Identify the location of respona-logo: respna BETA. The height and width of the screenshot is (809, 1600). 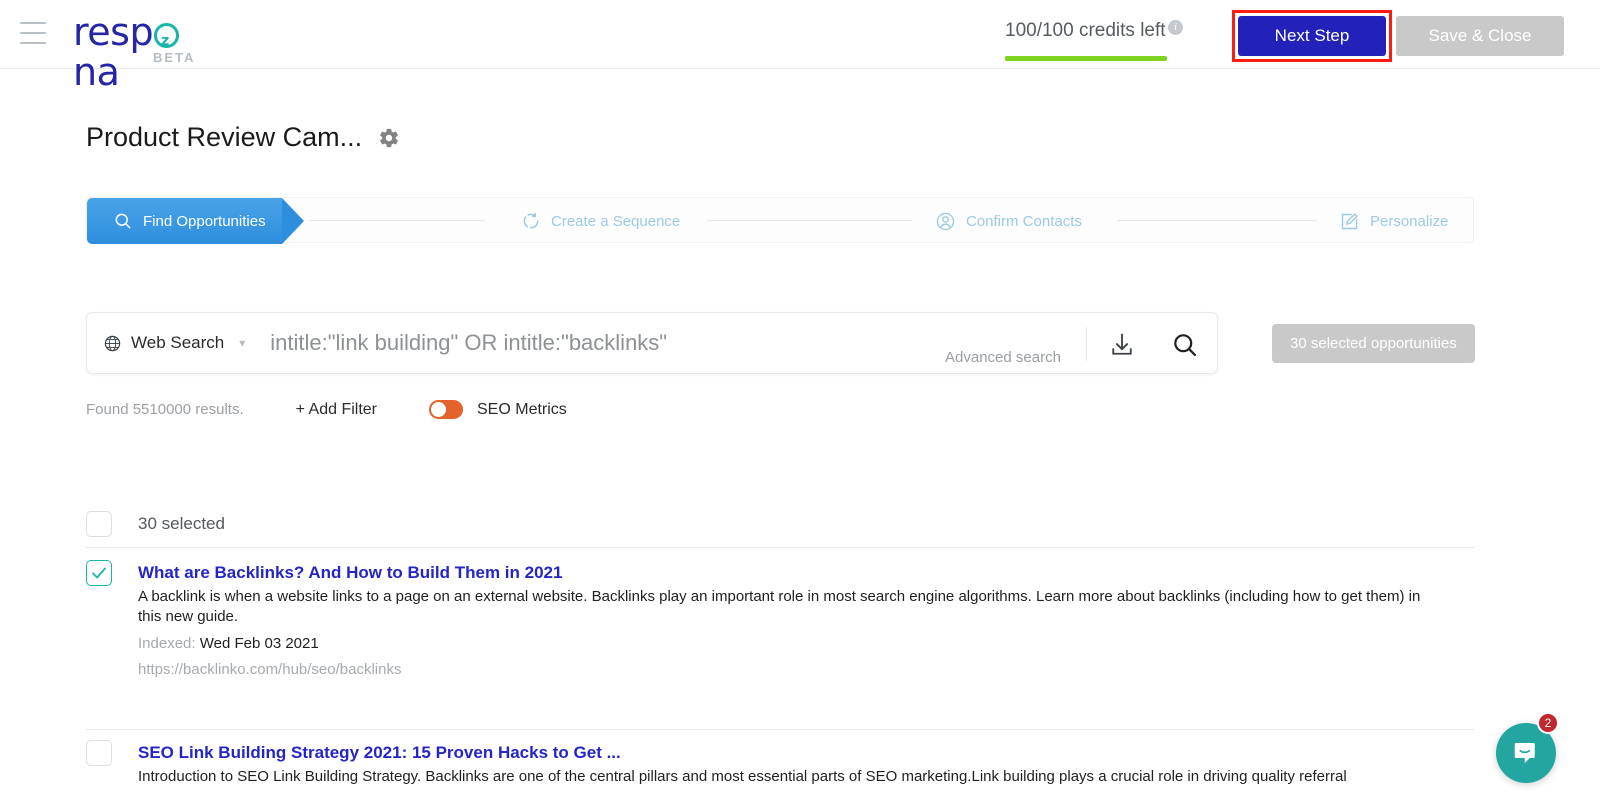
(148, 52).